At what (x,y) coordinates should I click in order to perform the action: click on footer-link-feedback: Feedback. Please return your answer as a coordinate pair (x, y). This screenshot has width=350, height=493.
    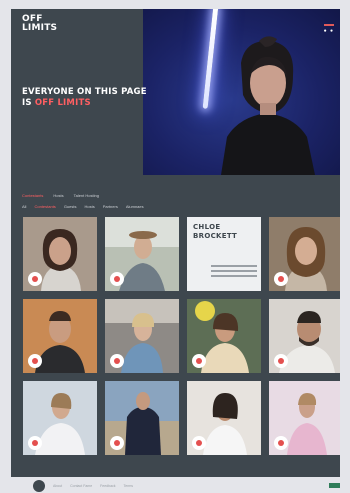
    Looking at the image, I should click on (107, 486).